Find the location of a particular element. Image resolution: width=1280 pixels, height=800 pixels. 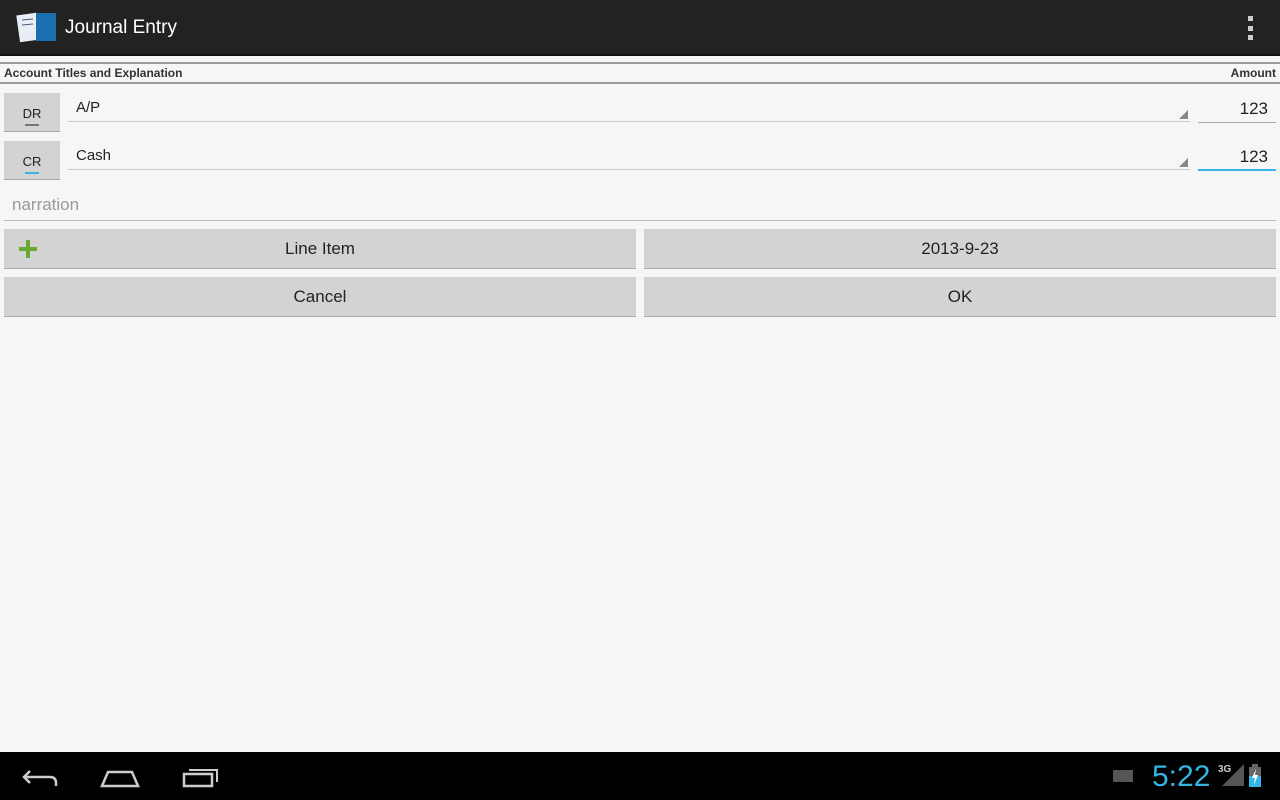

clock: 5:22 is located at coordinates (1181, 776).